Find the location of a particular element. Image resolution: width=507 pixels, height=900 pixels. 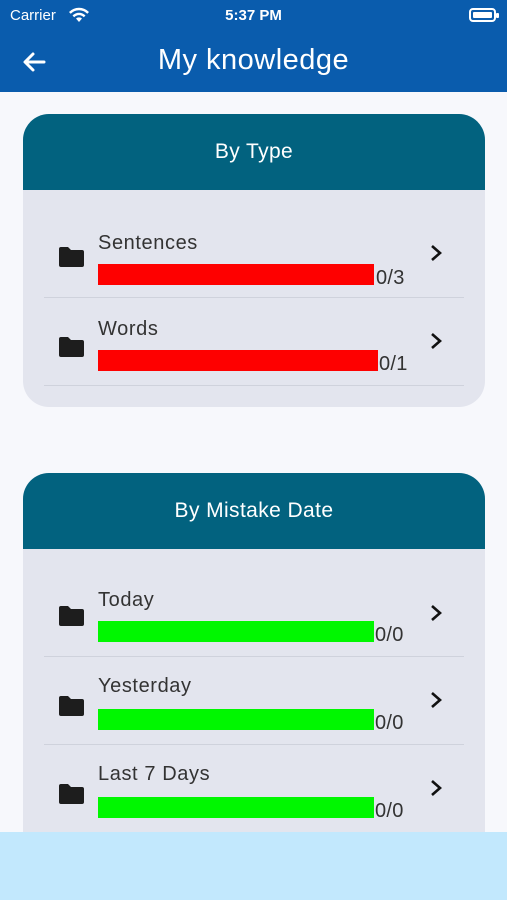

list-item-last-7-days: Last 7 Days 0/0 is located at coordinates (254, 789).